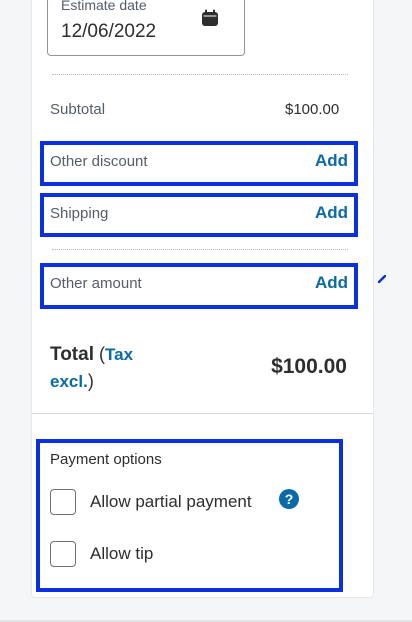  What do you see at coordinates (63, 554) in the screenshot?
I see `allow-tip-checkbox` at bounding box center [63, 554].